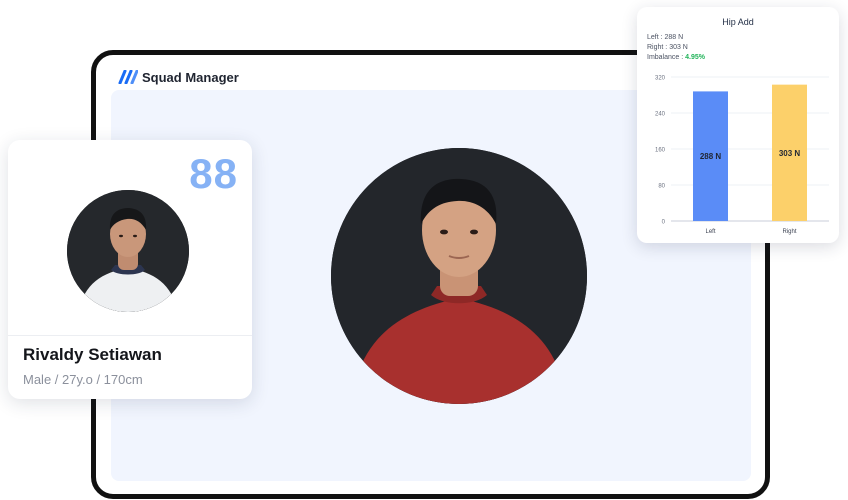 This screenshot has height=500, width=848. I want to click on bar-data-label: 288 N, so click(711, 156).